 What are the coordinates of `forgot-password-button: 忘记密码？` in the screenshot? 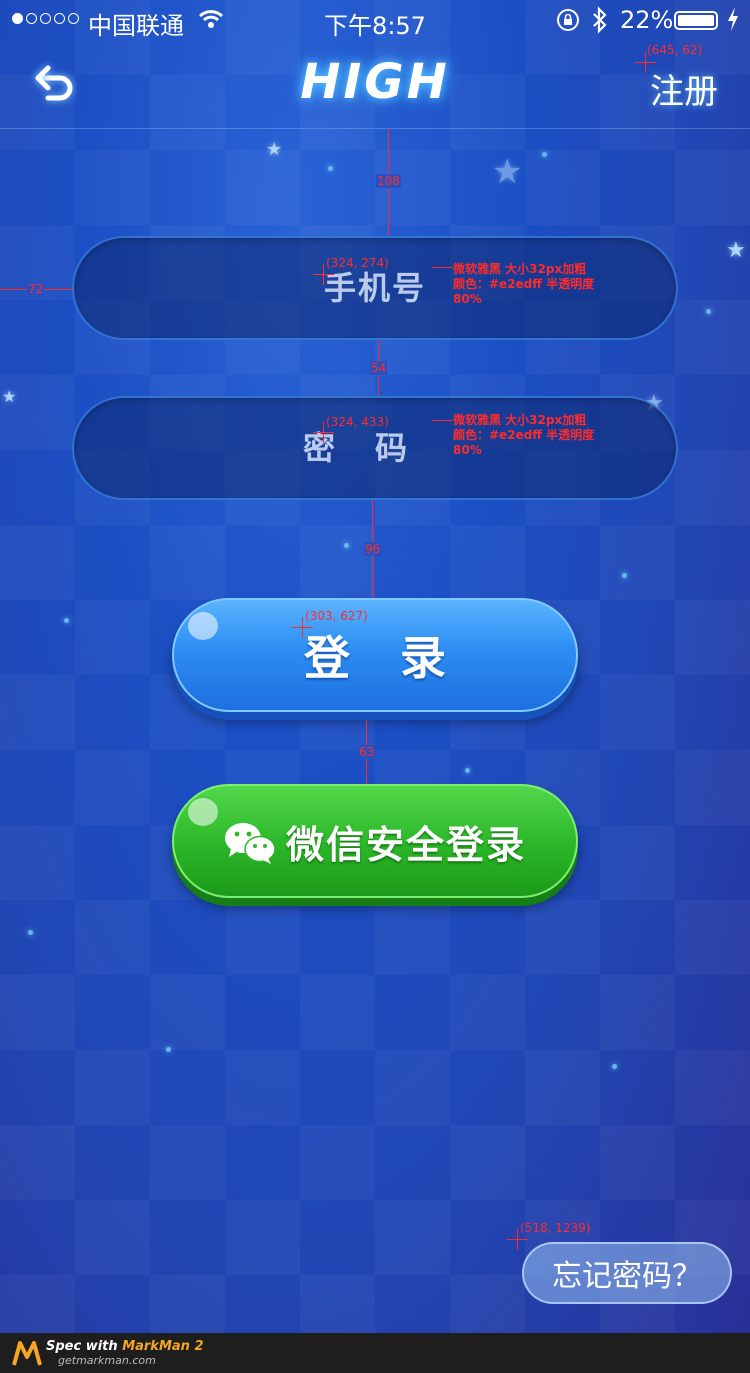 It's located at (627, 1273).